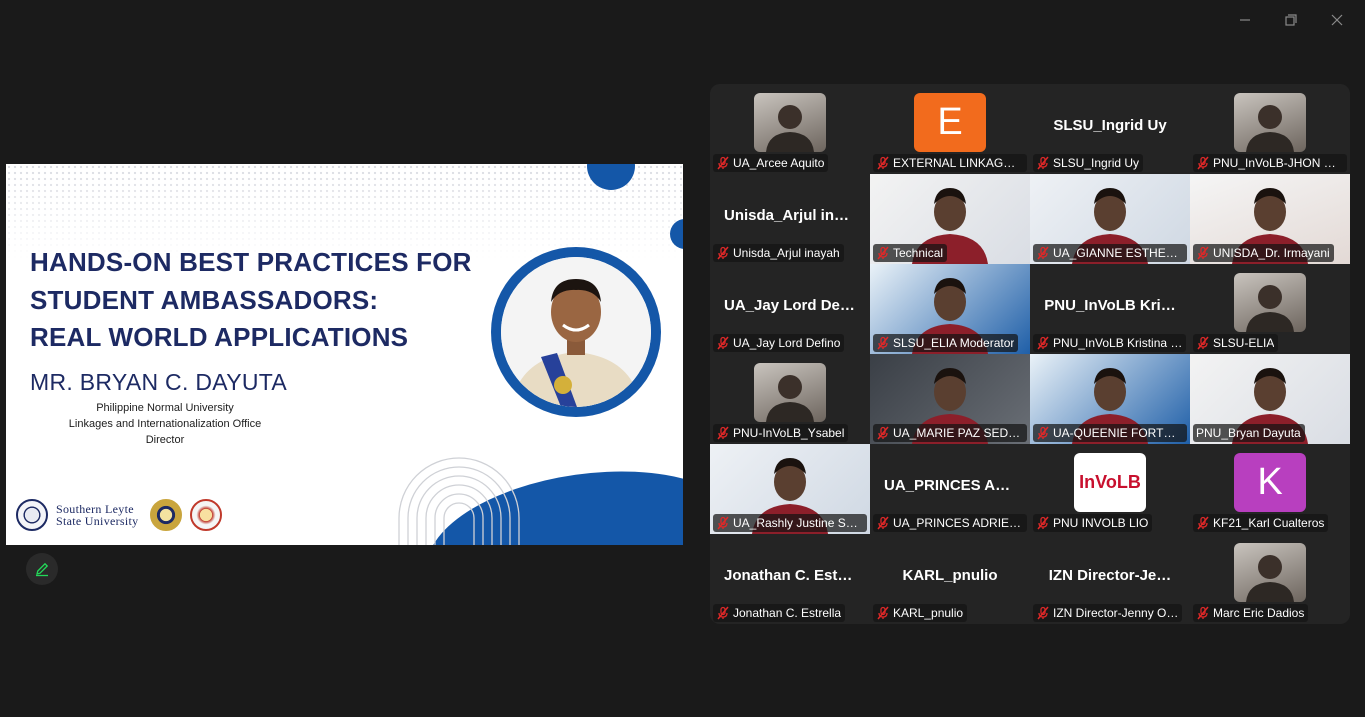 This screenshot has height=717, width=1365. I want to click on participant-tile: Marc Eric Dadios, so click(1270, 579).